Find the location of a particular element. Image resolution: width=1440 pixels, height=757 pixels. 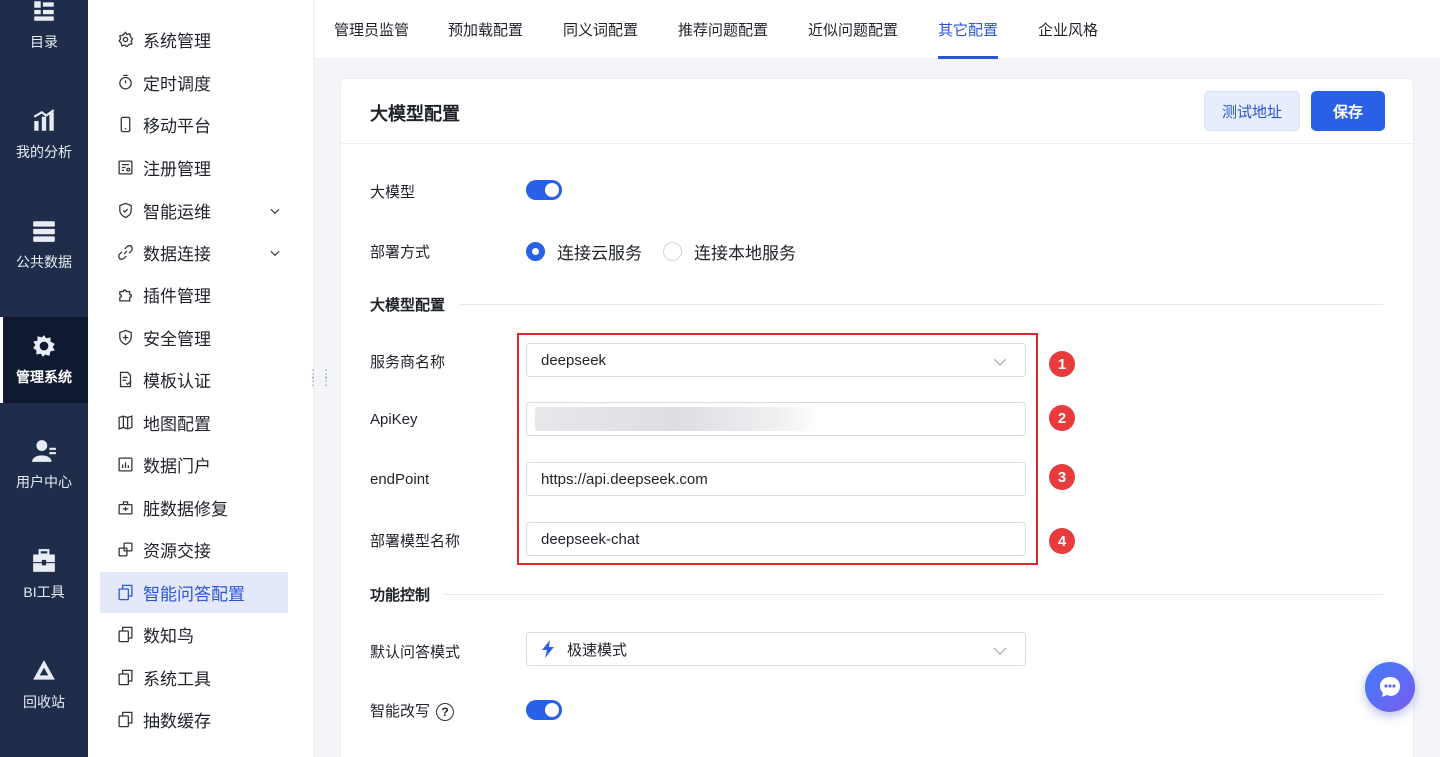

subnav-item-resource-handover: 资源交接 is located at coordinates (194, 549).